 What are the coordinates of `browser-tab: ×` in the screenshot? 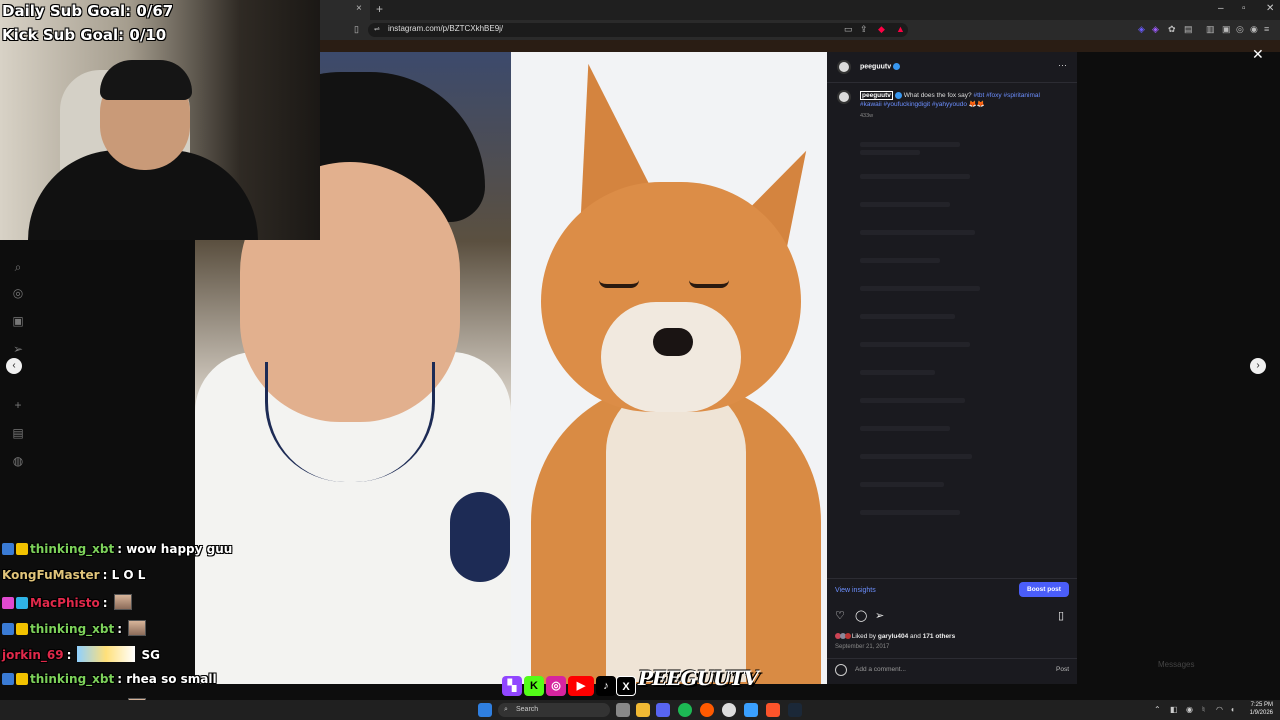 It's located at (345, 10).